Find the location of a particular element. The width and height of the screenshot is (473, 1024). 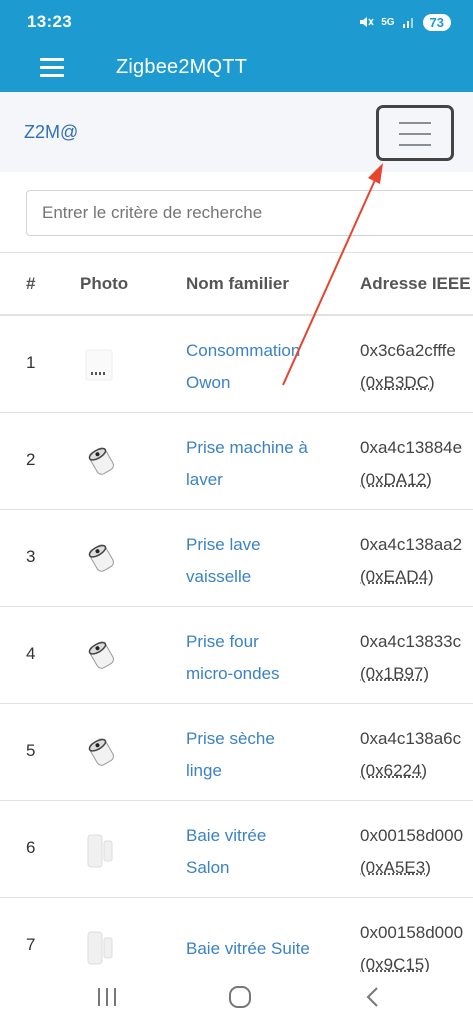

ieee-address: 0xa4c138aa2 (0xEAD4) is located at coordinates (411, 561).